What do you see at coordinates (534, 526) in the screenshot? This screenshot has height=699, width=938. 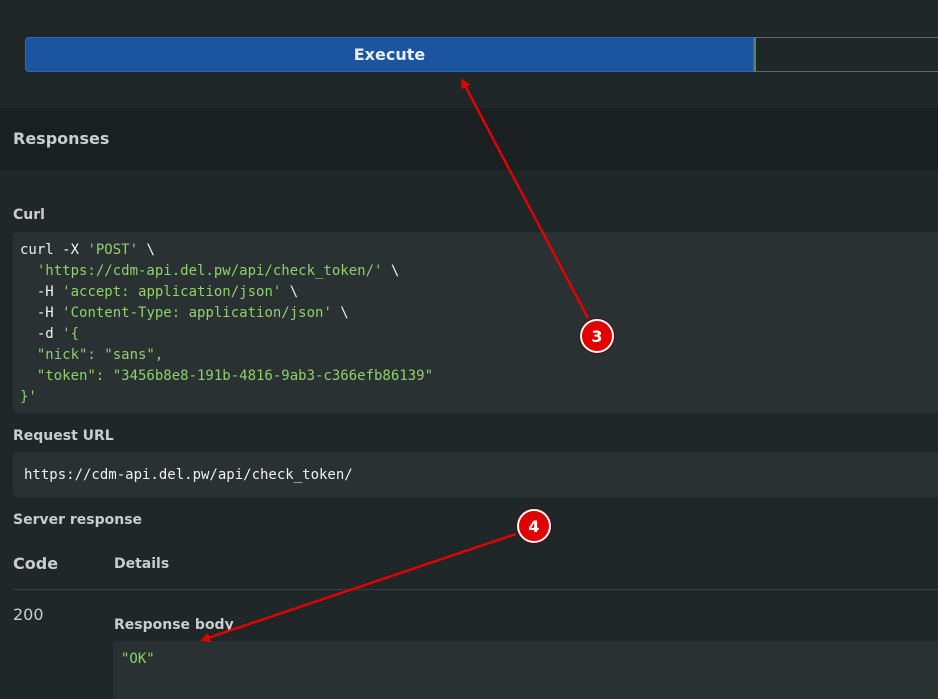 I see `annotation-badge-4: 4` at bounding box center [534, 526].